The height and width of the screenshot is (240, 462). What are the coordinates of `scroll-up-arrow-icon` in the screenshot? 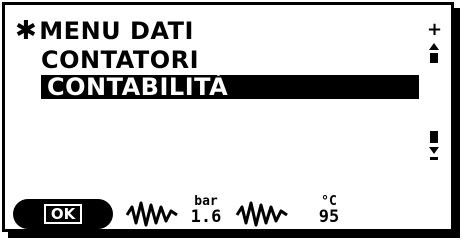 It's located at (434, 46).